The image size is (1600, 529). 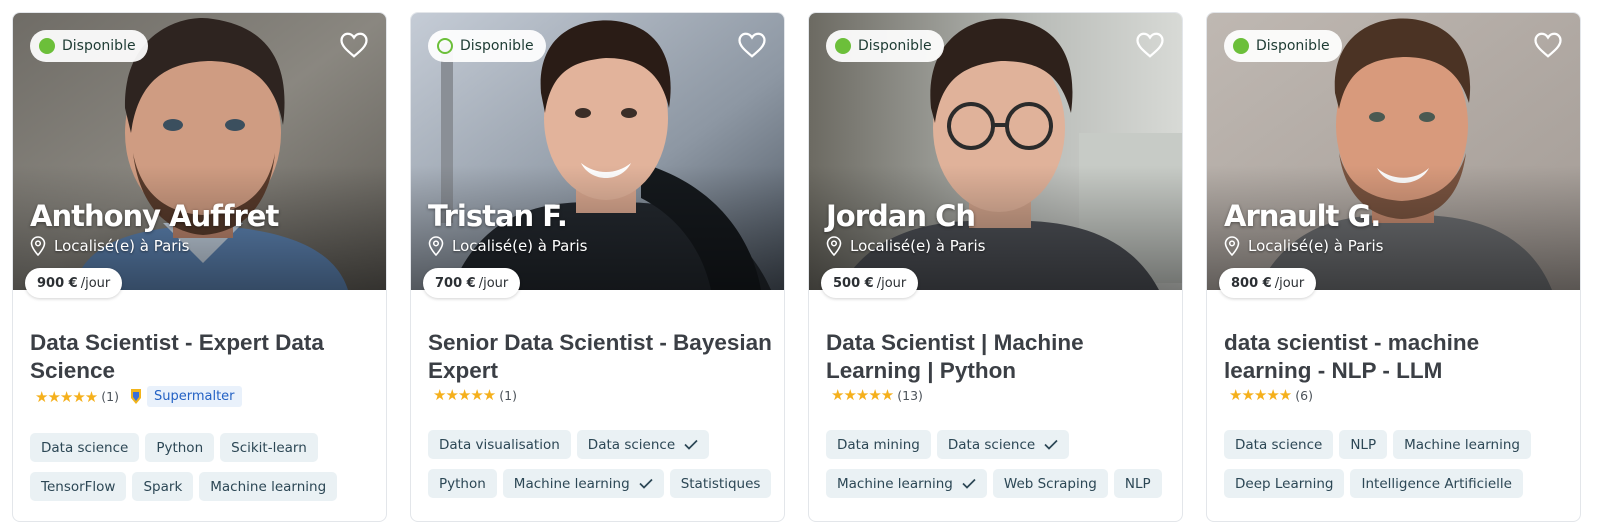 I want to click on price-amount: 900 €, so click(x=57, y=283).